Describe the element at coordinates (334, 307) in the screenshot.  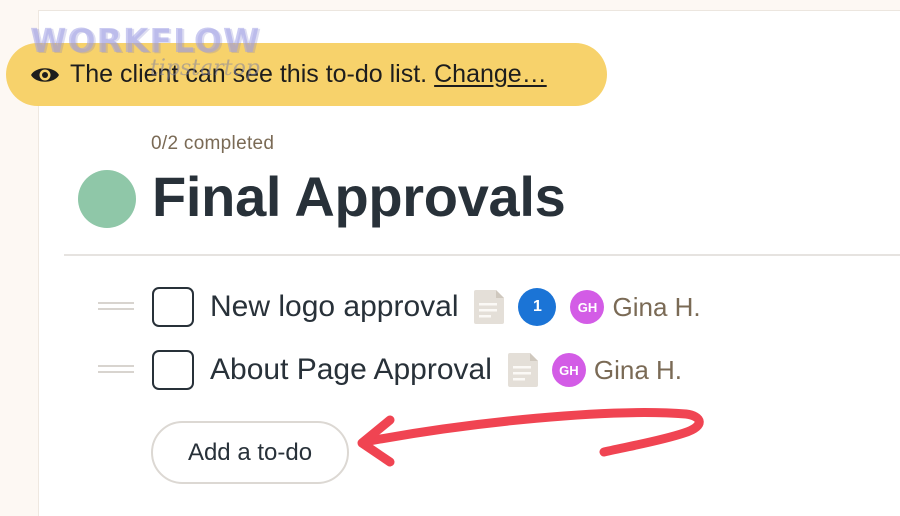
I see `todo-label: New logo approval` at that location.